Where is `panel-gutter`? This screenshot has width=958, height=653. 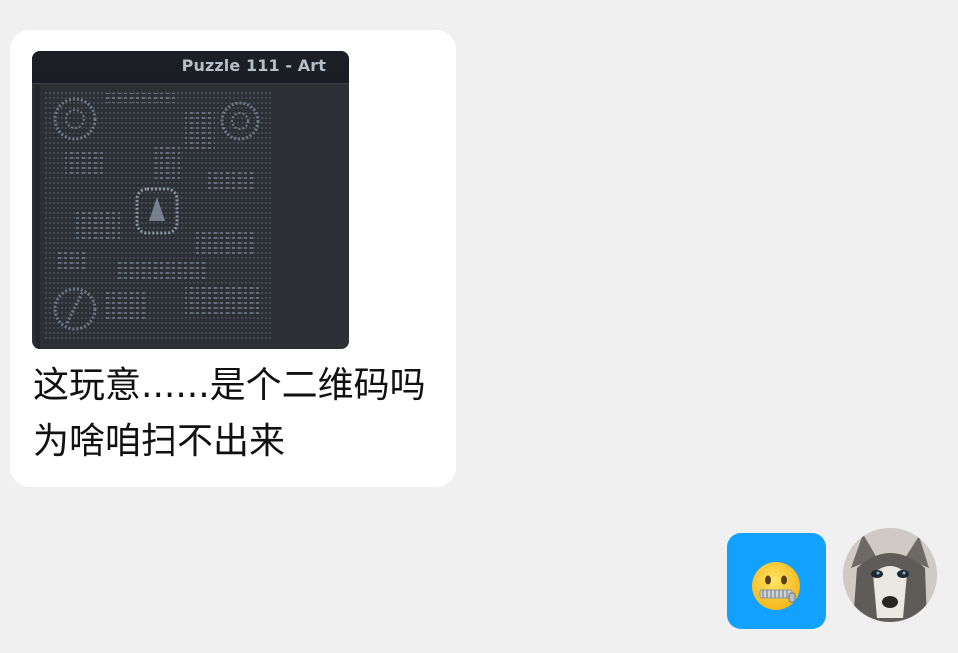
panel-gutter is located at coordinates (37, 217).